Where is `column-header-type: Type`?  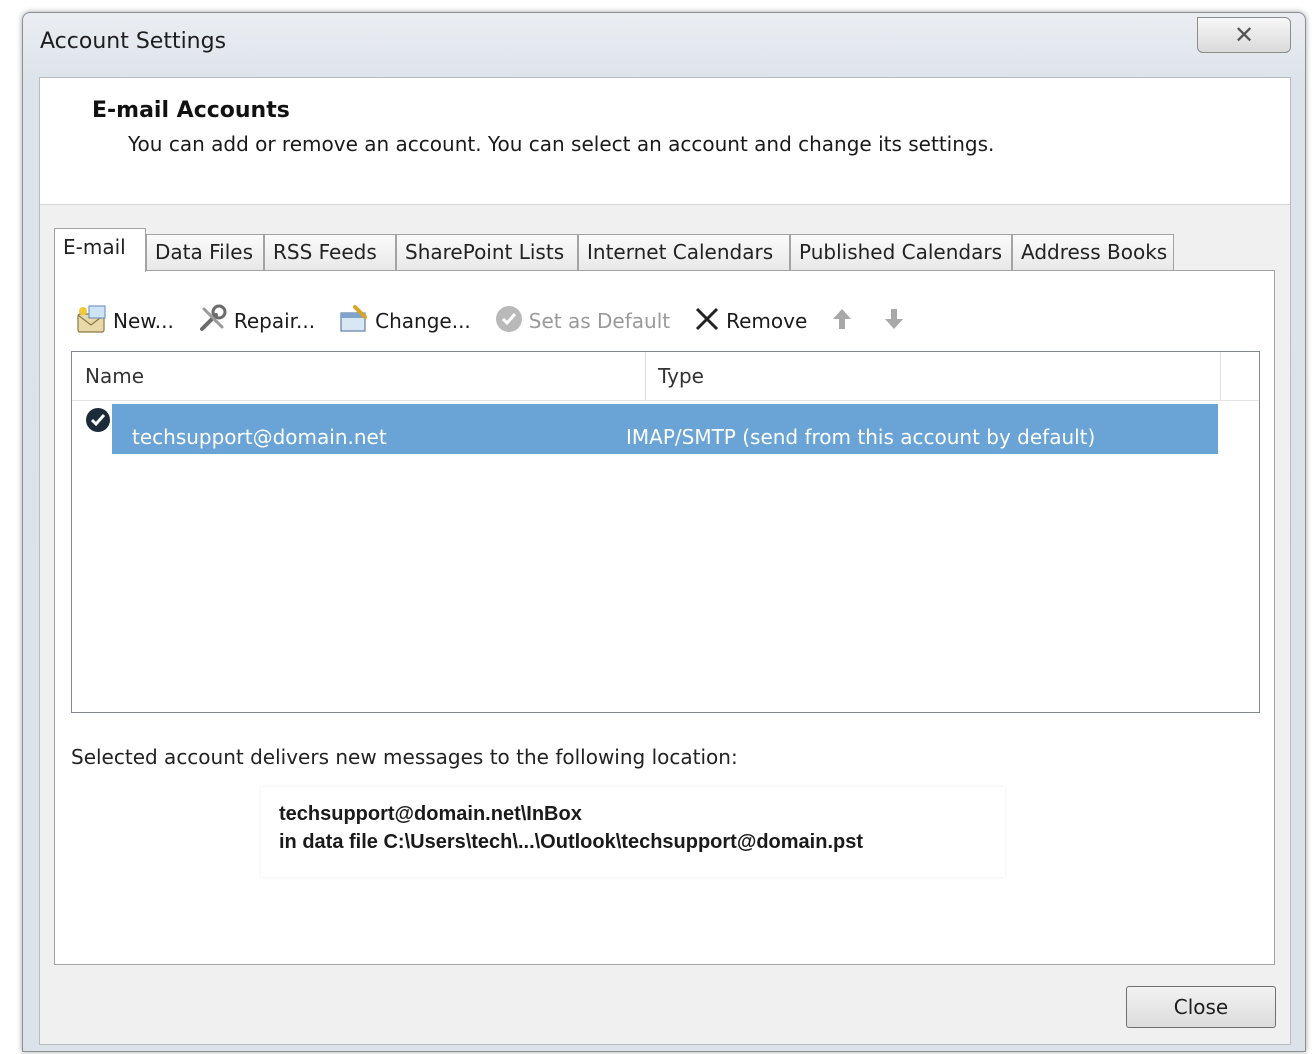 column-header-type: Type is located at coordinates (933, 376).